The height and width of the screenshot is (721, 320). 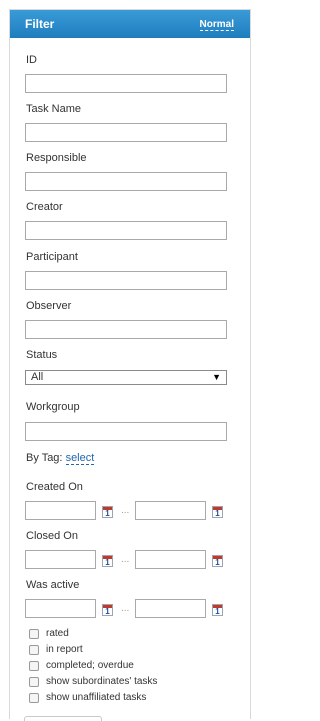 What do you see at coordinates (44, 207) in the screenshot?
I see `creator-label: Creator` at bounding box center [44, 207].